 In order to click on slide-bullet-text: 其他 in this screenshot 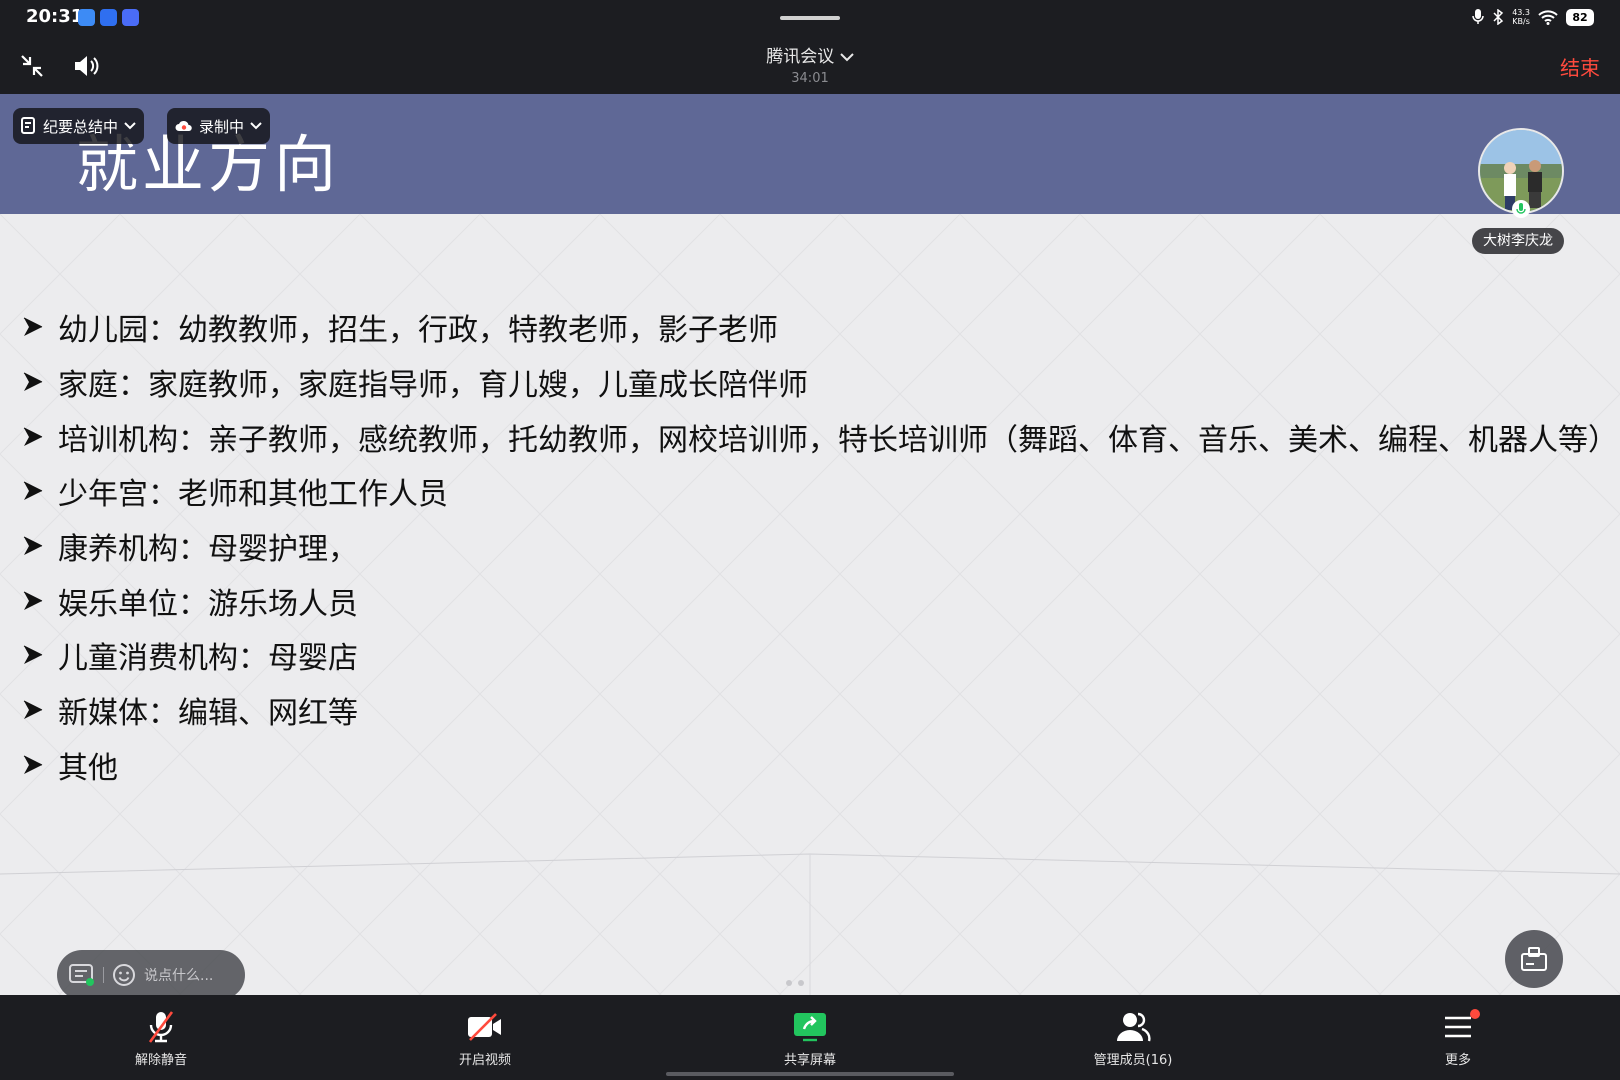, I will do `click(88, 768)`.